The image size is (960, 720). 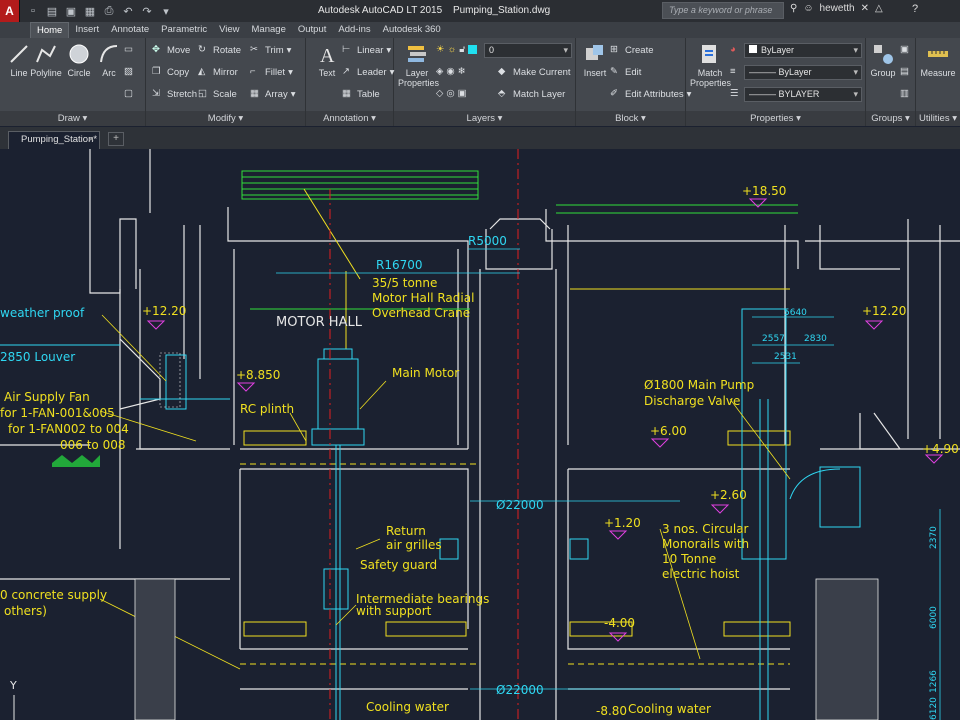 I want to click on tab-insert: Insert, so click(x=87, y=30).